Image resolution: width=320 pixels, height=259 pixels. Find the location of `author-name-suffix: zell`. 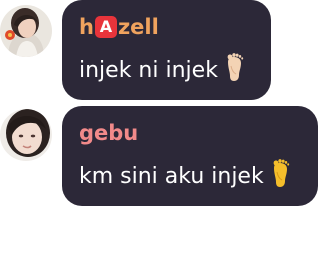

author-name-suffix: zell is located at coordinates (138, 27).